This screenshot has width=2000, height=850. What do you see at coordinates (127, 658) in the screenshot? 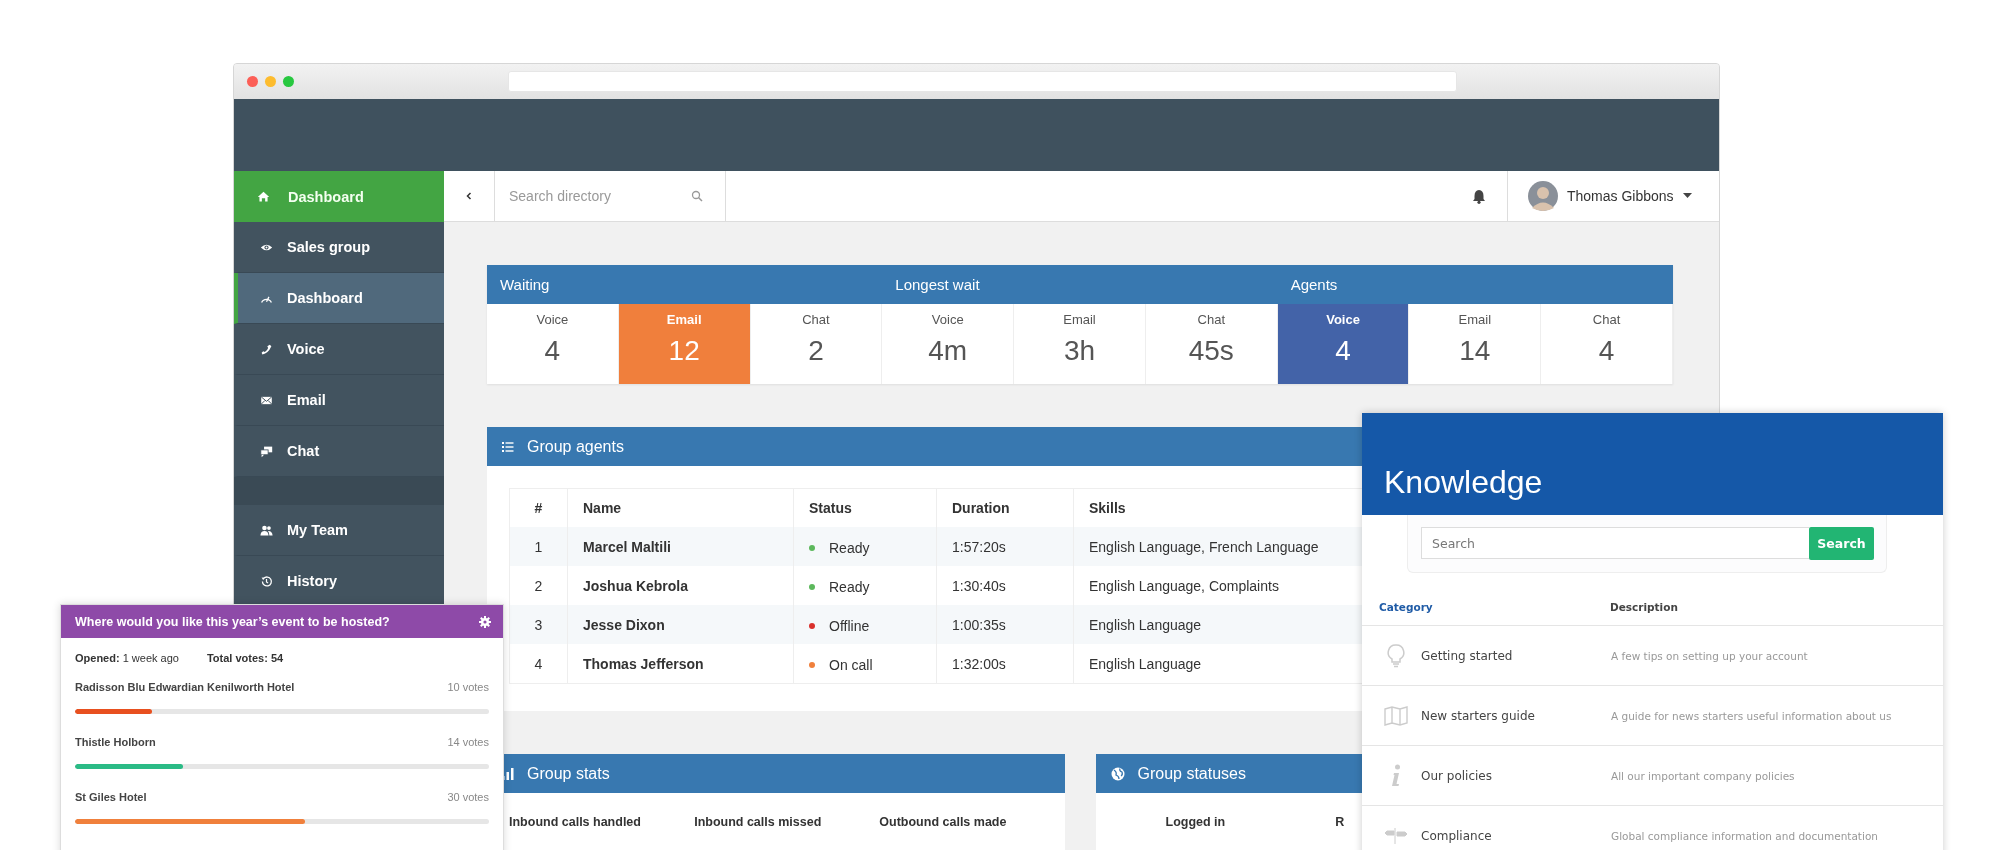
I see `opened-text: Opened: 1 week ago` at bounding box center [127, 658].